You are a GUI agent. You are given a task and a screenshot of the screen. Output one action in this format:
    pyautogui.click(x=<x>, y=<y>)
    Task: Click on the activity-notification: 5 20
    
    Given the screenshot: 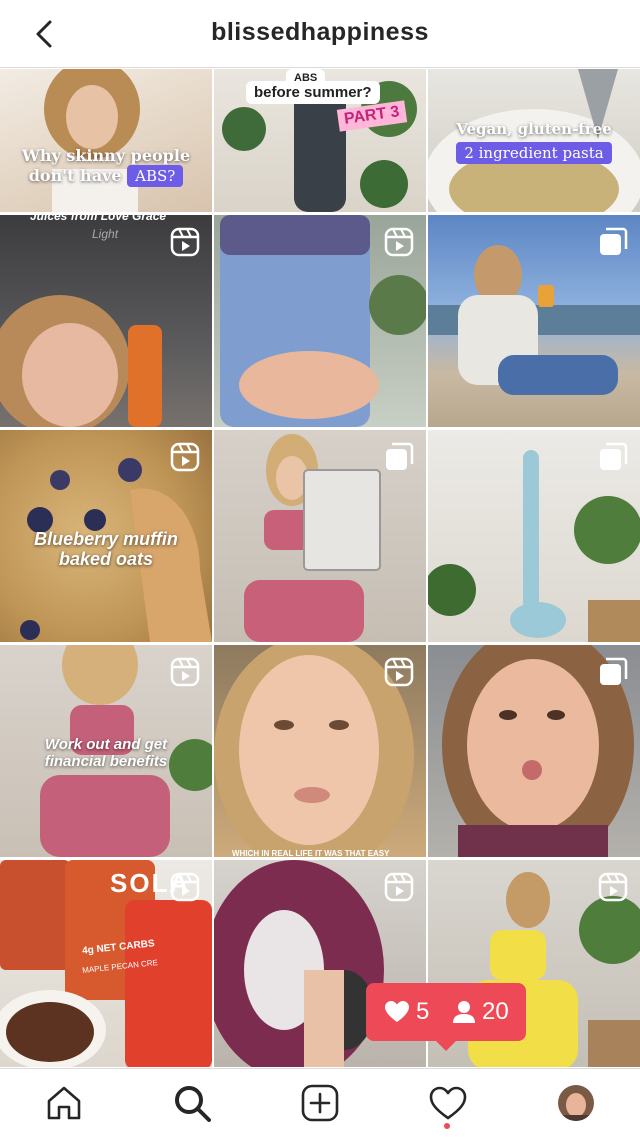 What is the action you would take?
    pyautogui.click(x=446, y=1017)
    